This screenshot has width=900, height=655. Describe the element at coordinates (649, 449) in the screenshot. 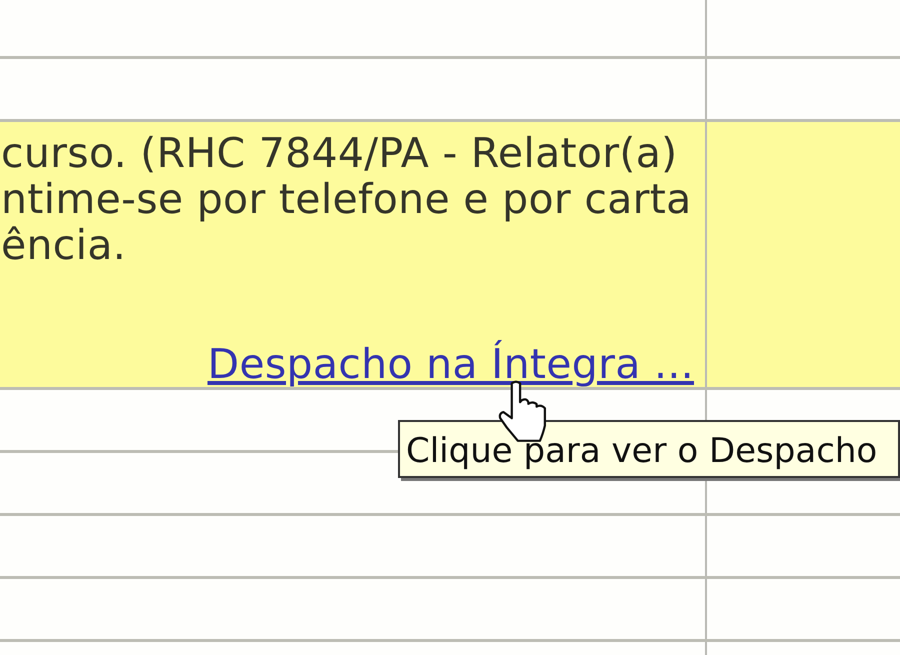

I see `tooltip: Clique para ver o Despacho` at that location.